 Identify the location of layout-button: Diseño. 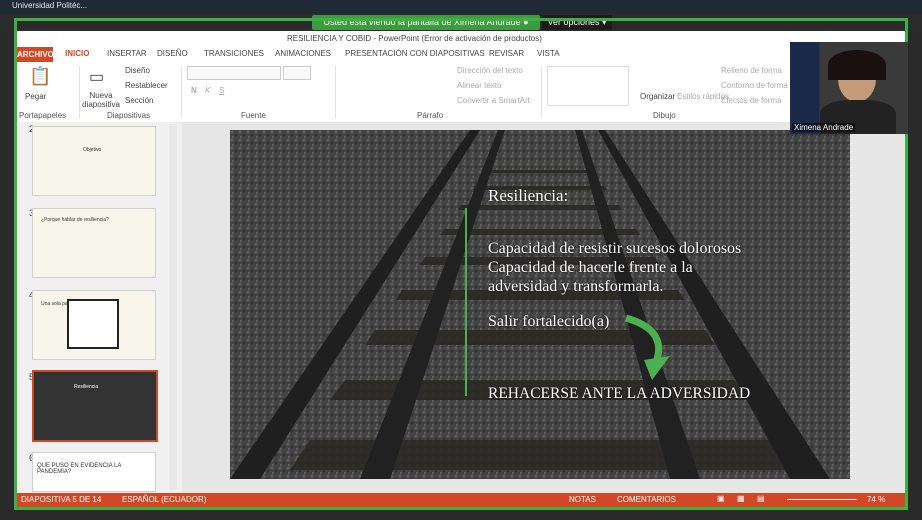
(137, 70).